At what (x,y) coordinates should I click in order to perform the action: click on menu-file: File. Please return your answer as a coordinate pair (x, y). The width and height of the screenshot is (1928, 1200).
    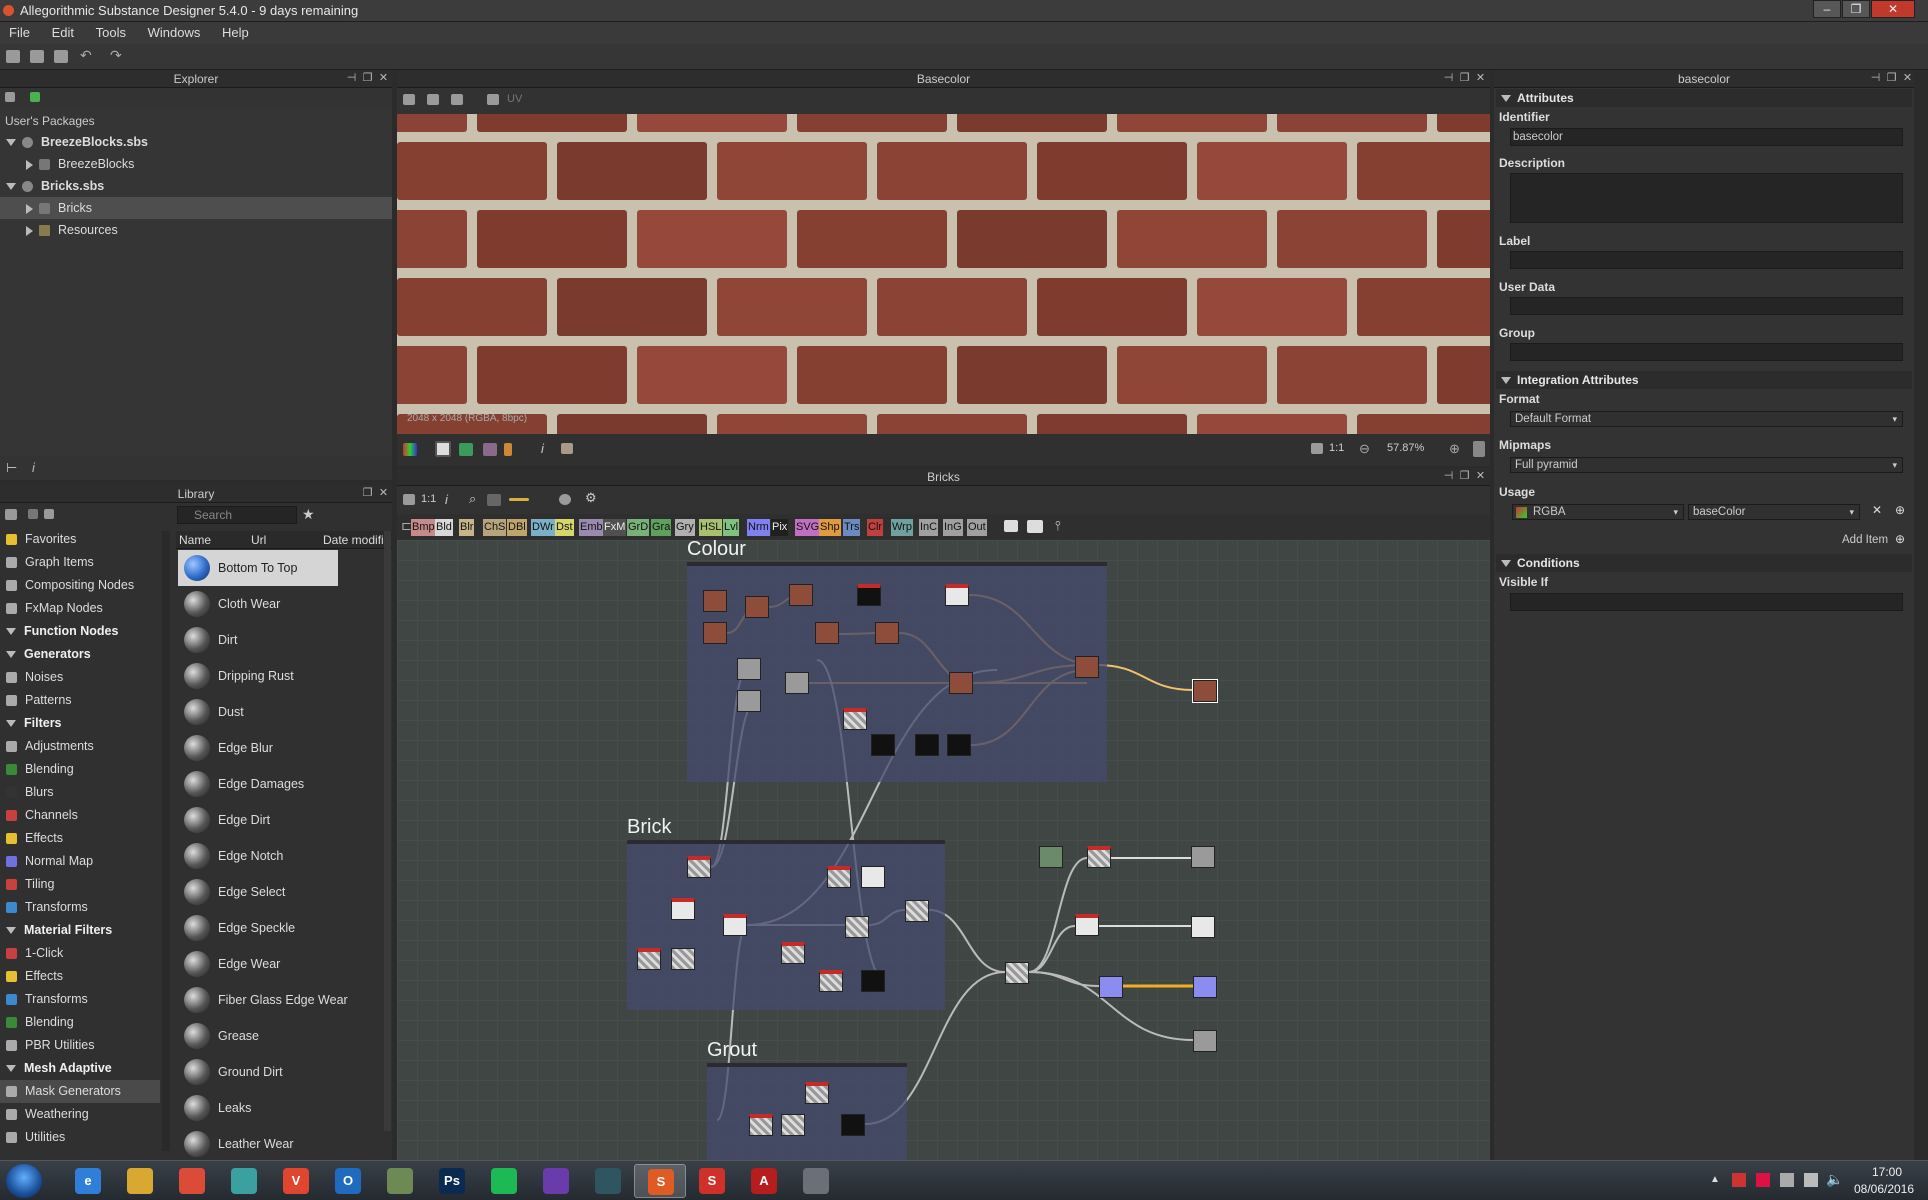
    Looking at the image, I should click on (19, 32).